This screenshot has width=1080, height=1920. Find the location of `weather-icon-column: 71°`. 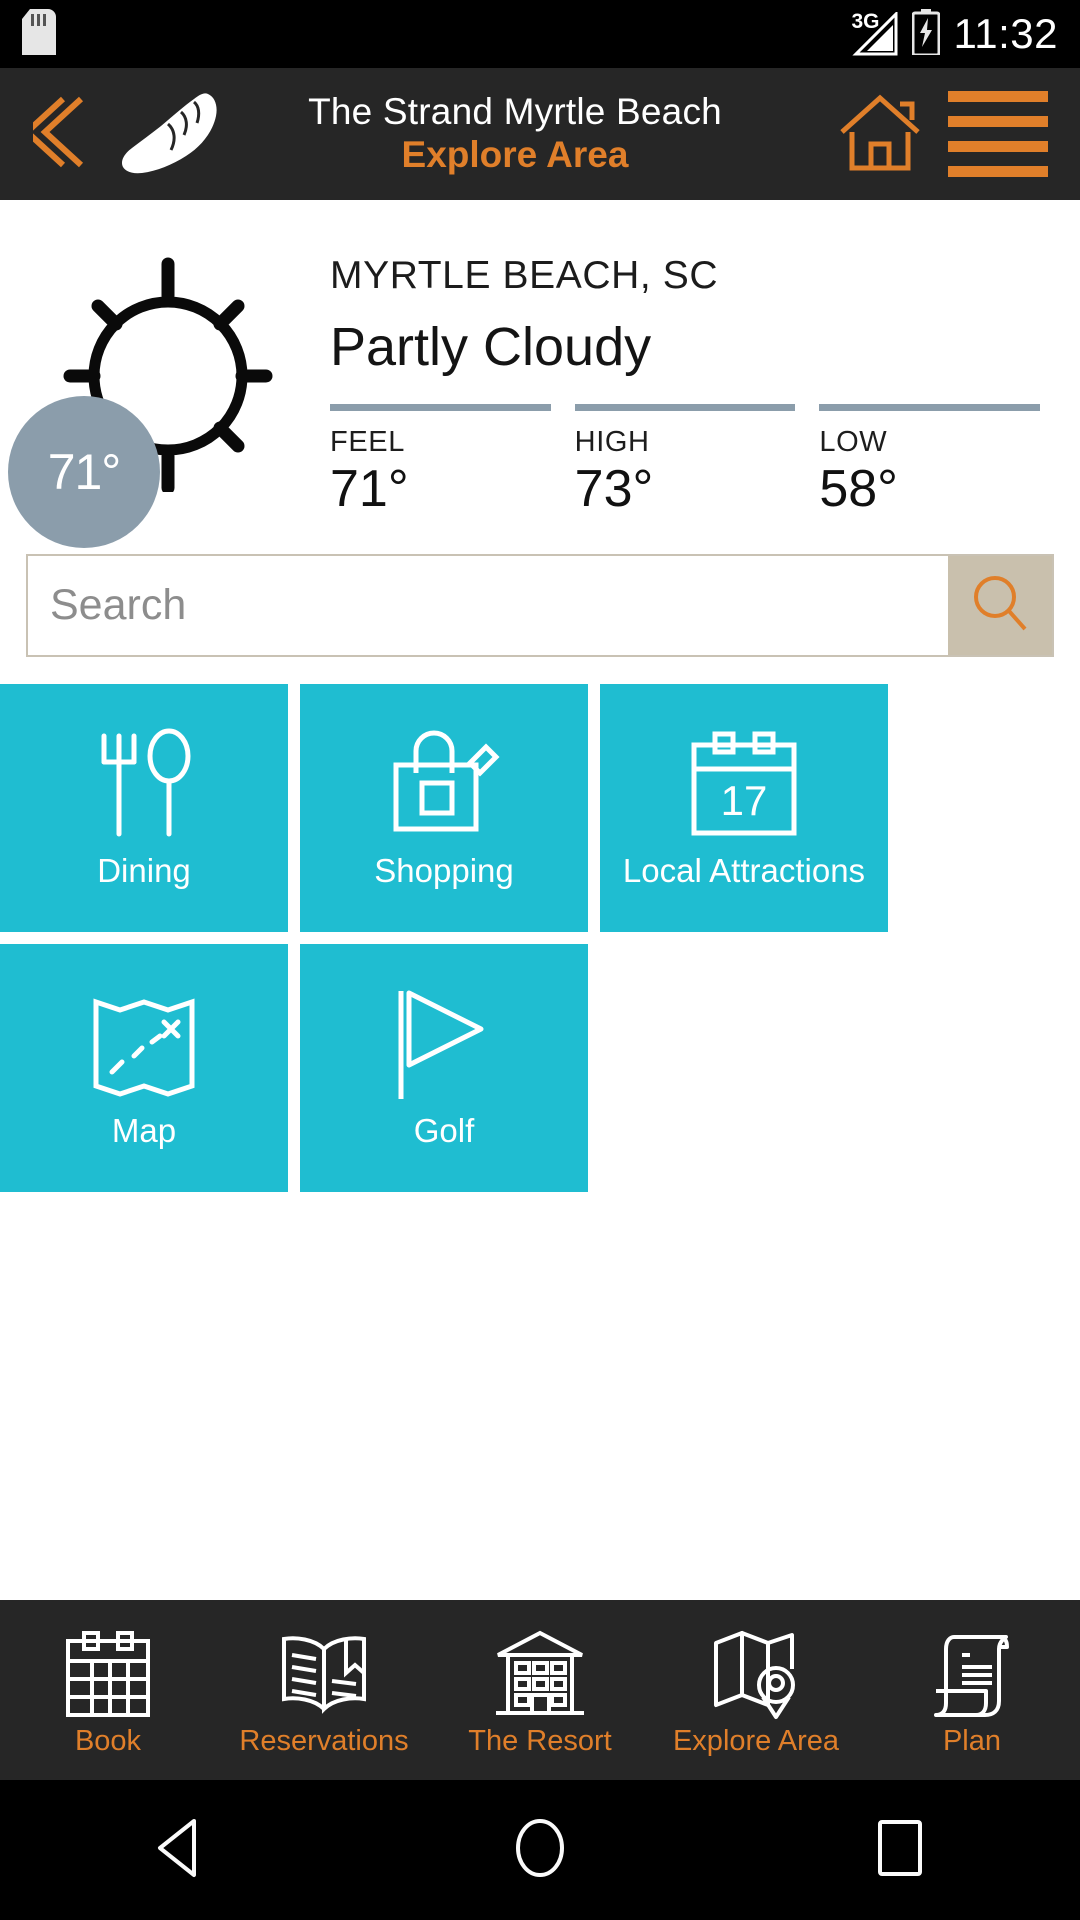

weather-icon-column: 71° is located at coordinates (165, 397).